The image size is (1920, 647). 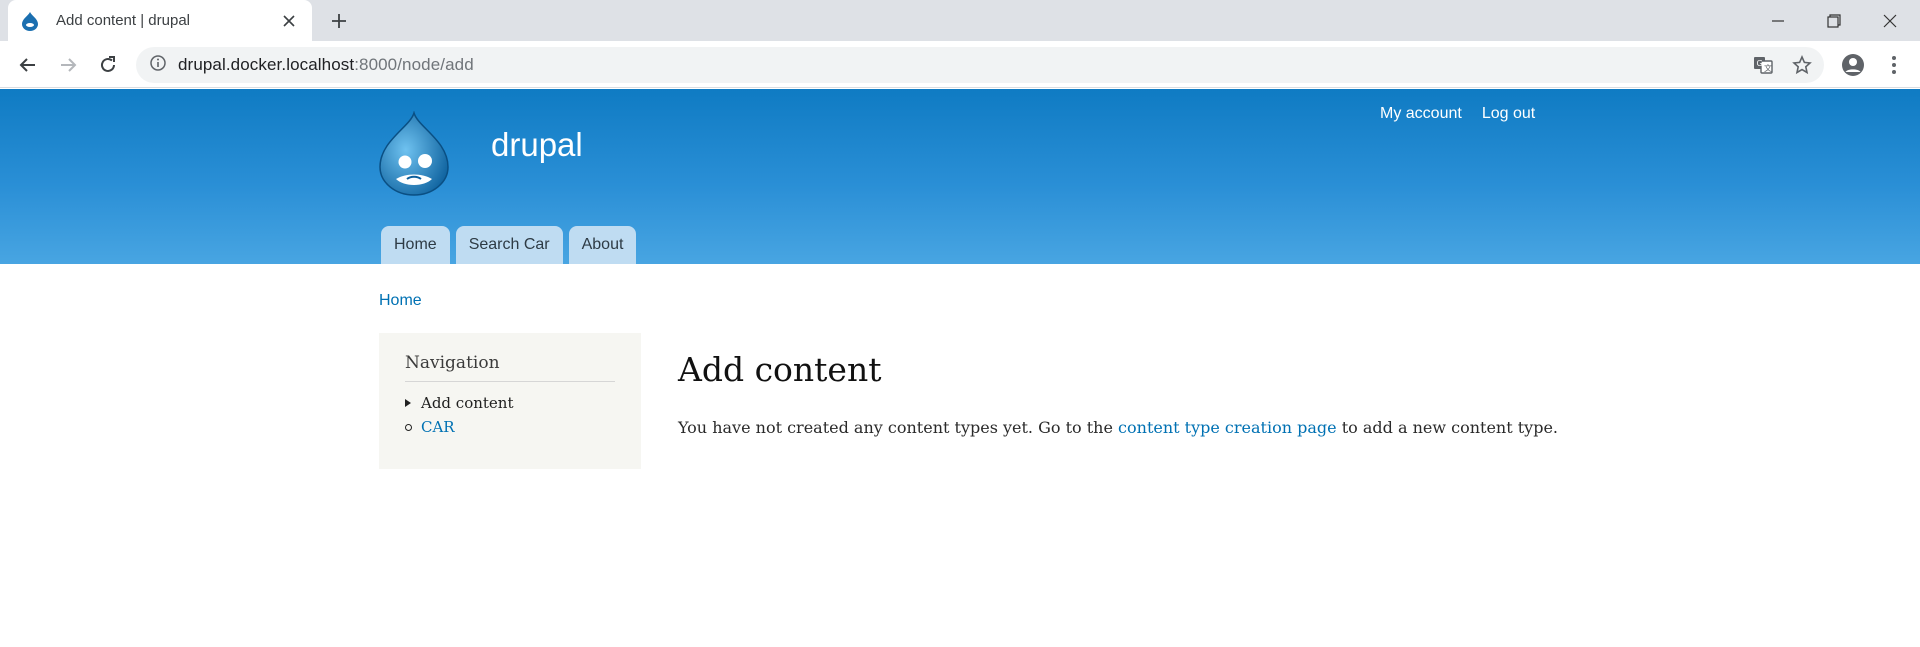 What do you see at coordinates (1894, 65) in the screenshot?
I see `kebab-menu-icon` at bounding box center [1894, 65].